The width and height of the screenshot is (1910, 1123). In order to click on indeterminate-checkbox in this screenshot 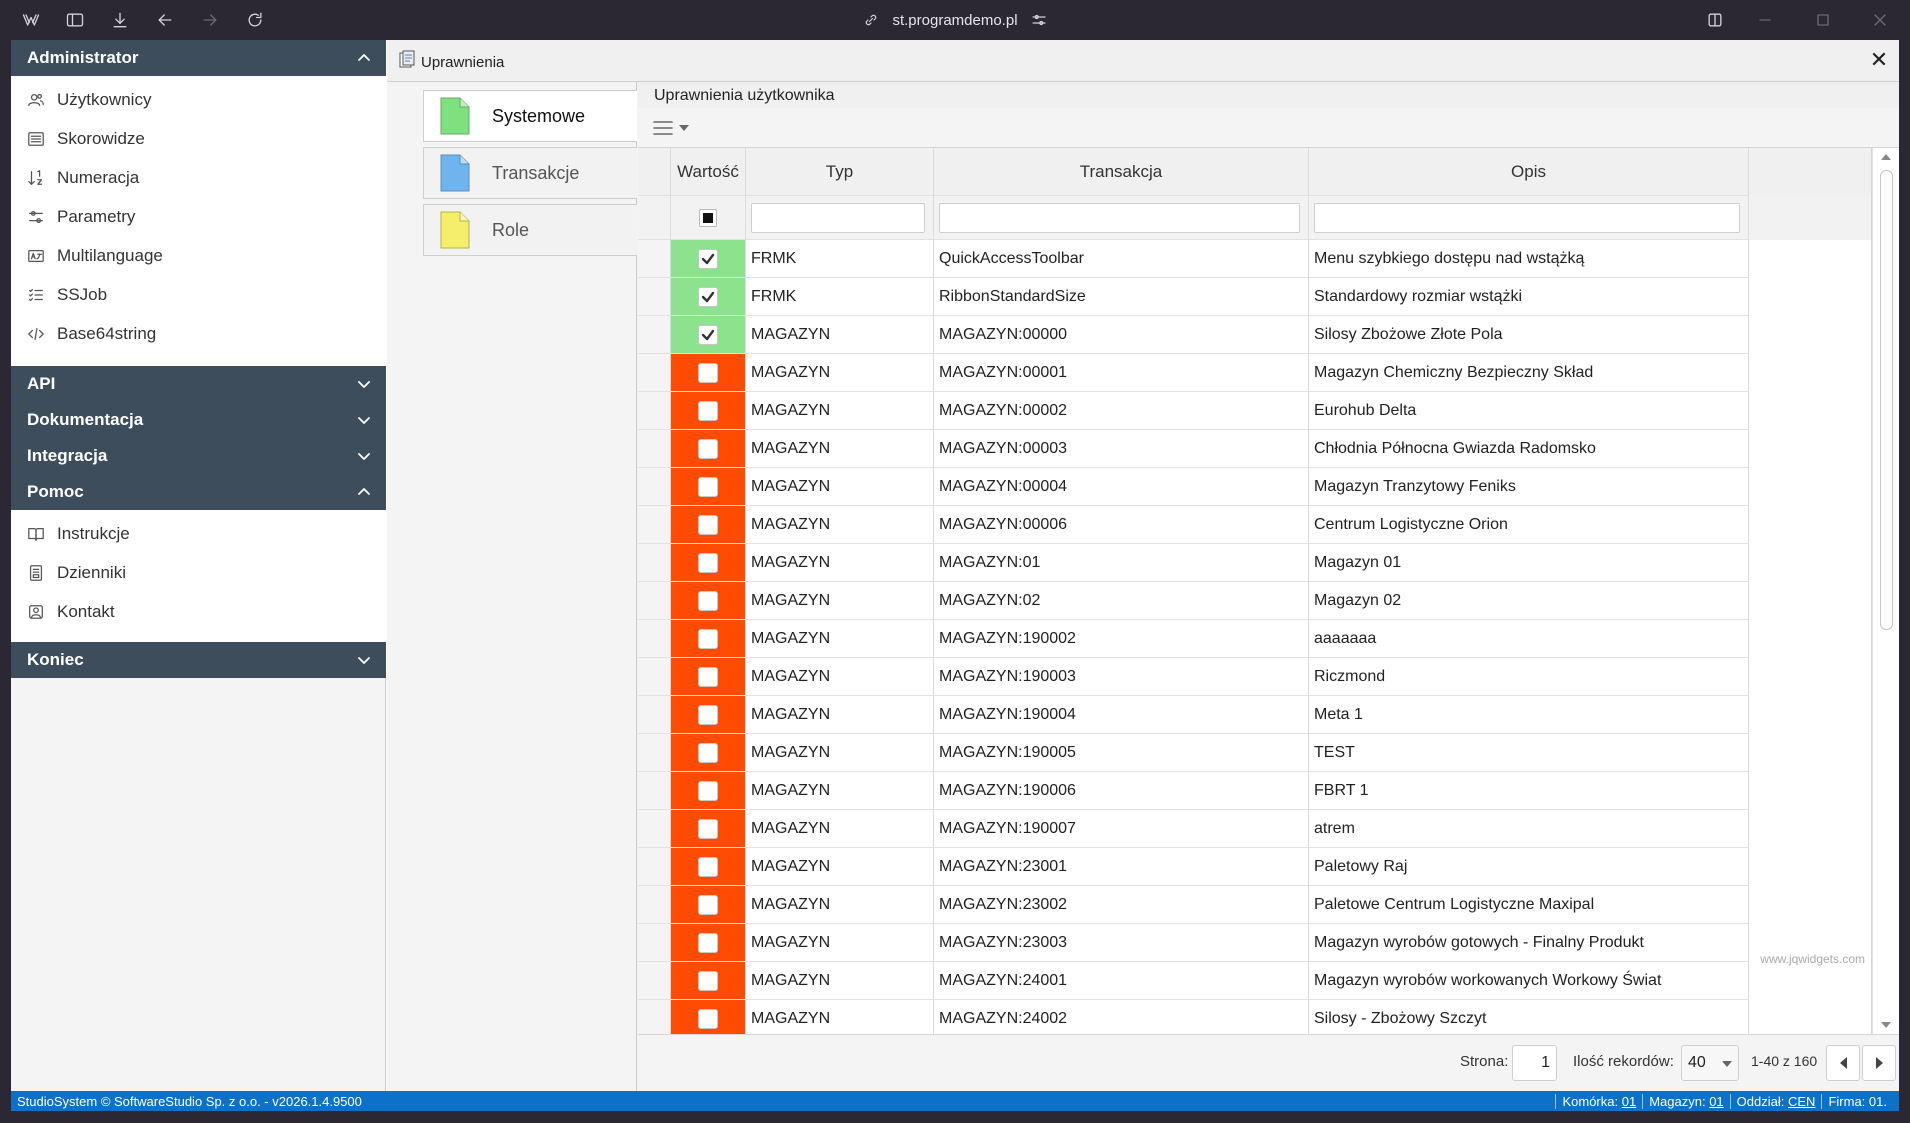, I will do `click(708, 217)`.